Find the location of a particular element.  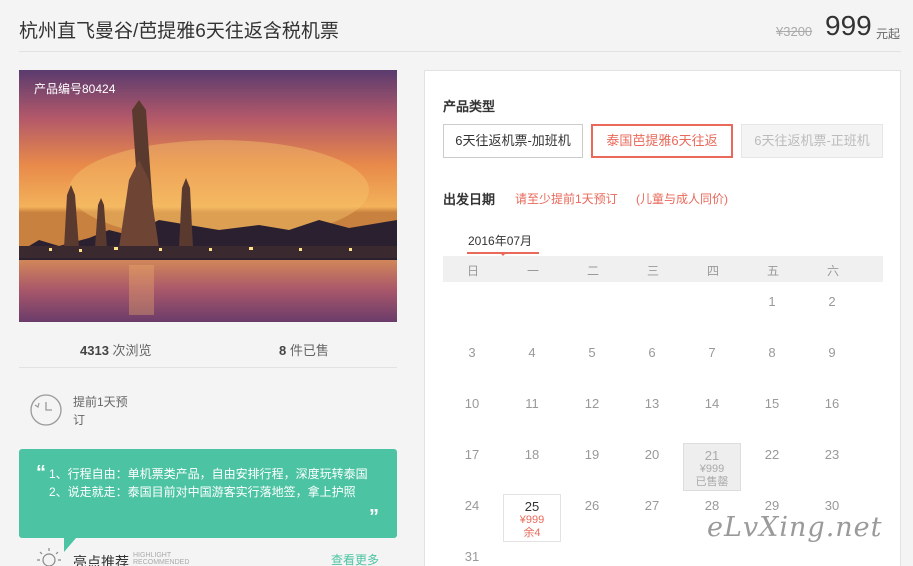

sold-count: 8 件已售 is located at coordinates (304, 350).